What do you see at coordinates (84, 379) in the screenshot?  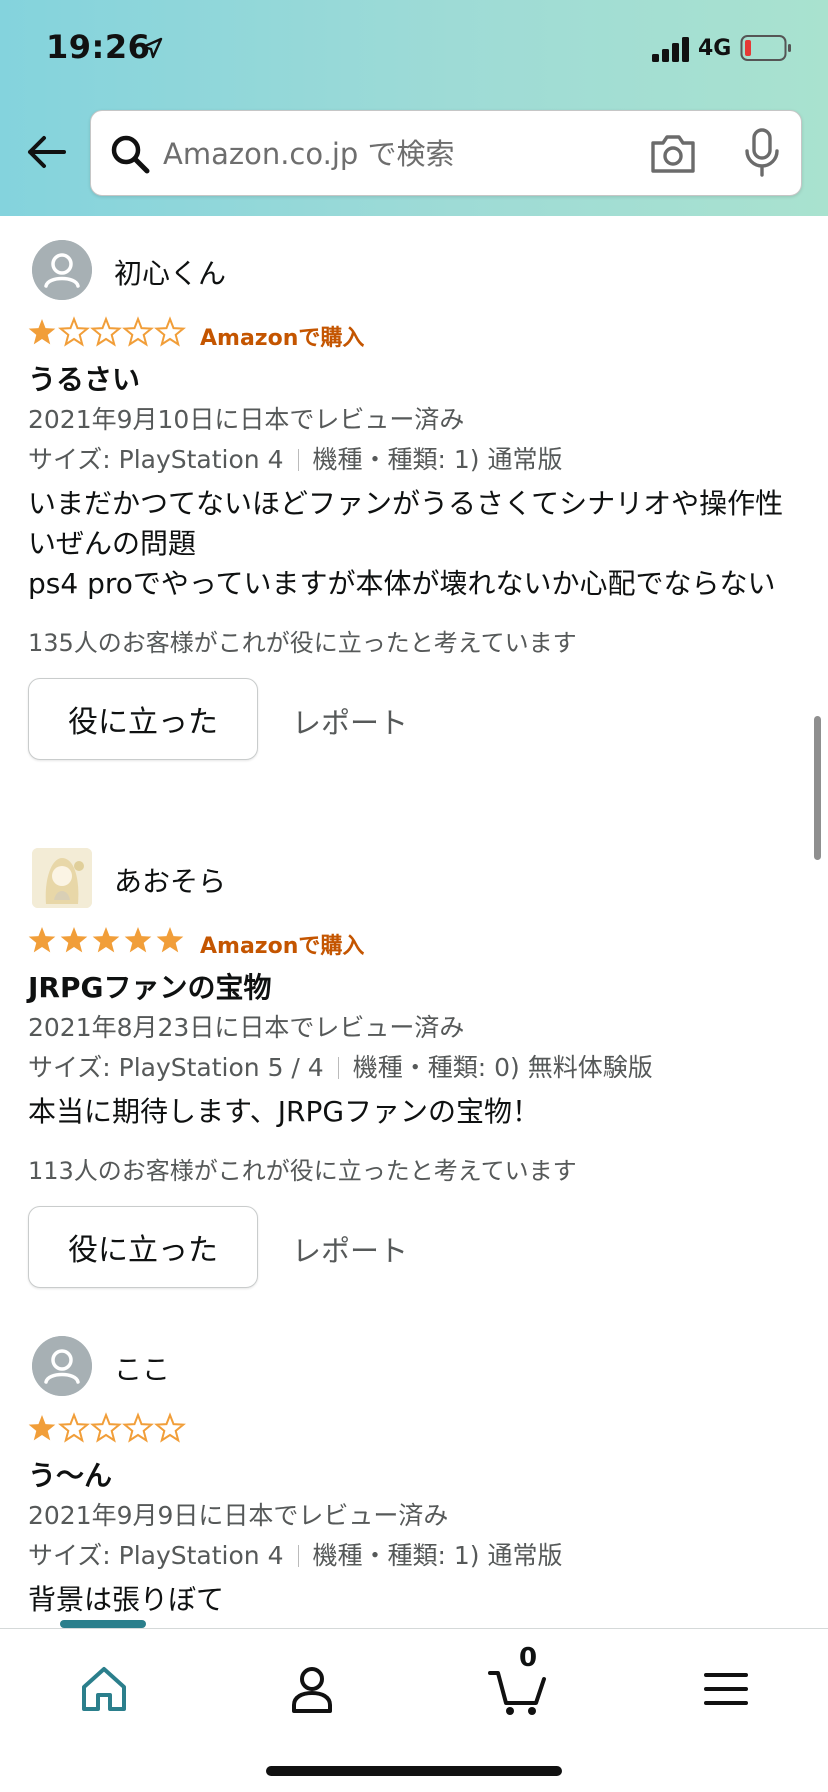 I see `review-title: うるさい` at bounding box center [84, 379].